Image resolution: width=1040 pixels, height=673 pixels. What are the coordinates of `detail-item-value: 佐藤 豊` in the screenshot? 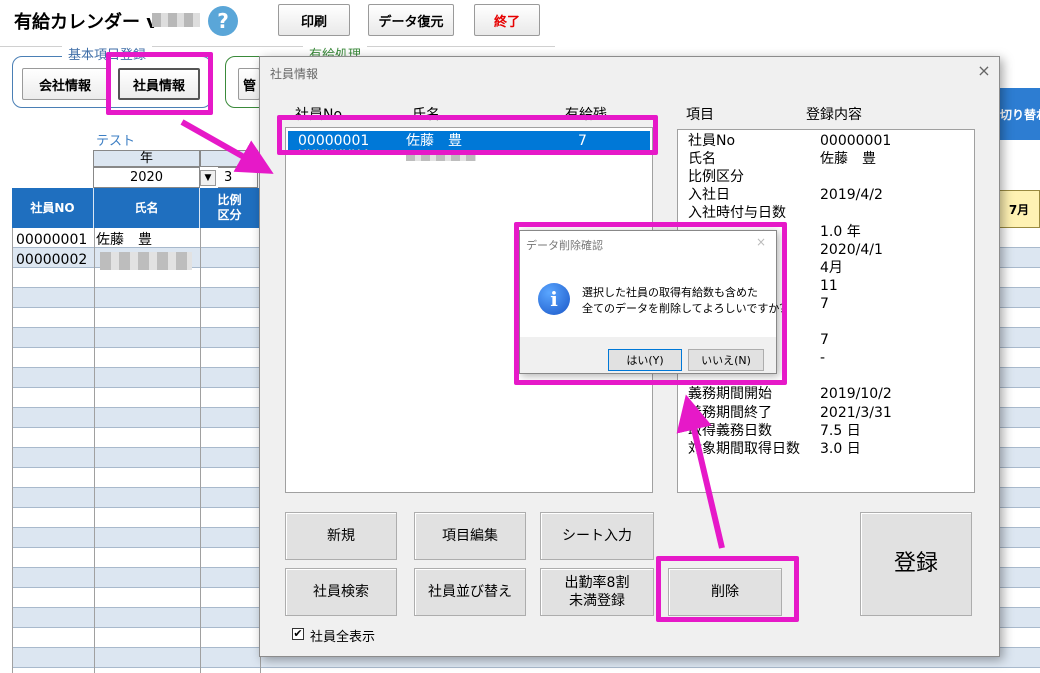 It's located at (848, 159).